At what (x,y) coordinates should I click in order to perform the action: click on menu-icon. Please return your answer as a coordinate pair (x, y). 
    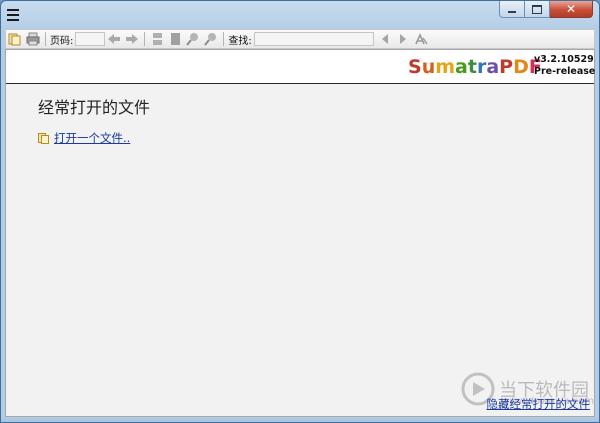
    Looking at the image, I should click on (13, 15).